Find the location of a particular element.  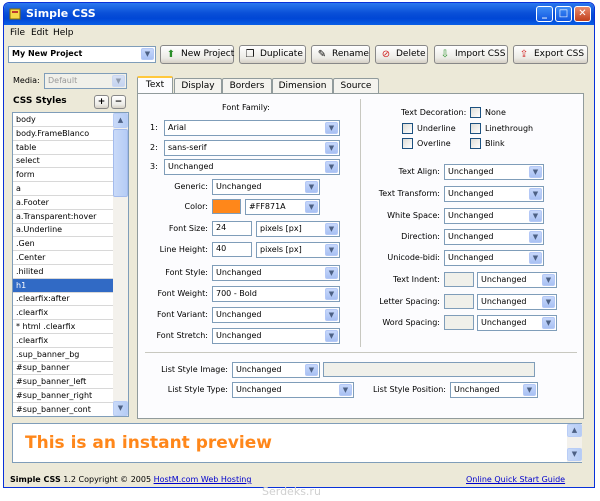

remove-style-button: − is located at coordinates (118, 102).